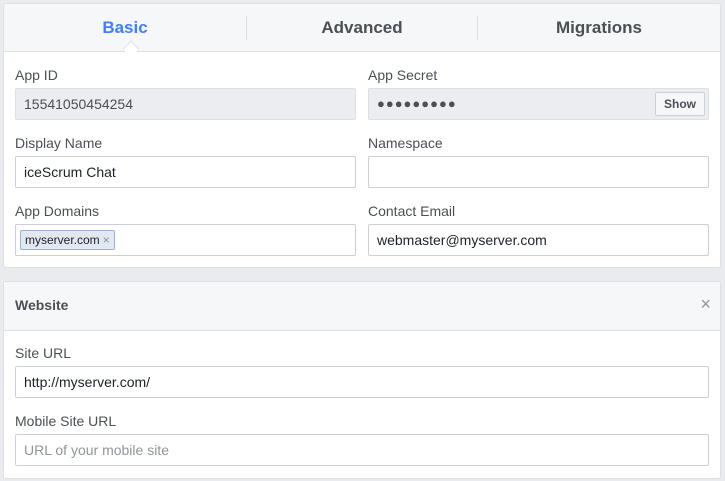 This screenshot has width=725, height=481. What do you see at coordinates (42, 305) in the screenshot?
I see `website-panel-title: Website` at bounding box center [42, 305].